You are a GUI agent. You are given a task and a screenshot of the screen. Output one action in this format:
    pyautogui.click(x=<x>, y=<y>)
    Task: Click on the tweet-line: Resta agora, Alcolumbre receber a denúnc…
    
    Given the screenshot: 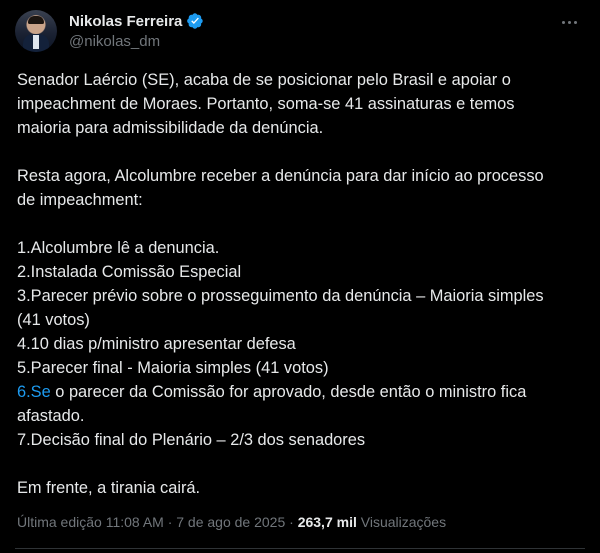 What is the action you would take?
    pyautogui.click(x=280, y=176)
    